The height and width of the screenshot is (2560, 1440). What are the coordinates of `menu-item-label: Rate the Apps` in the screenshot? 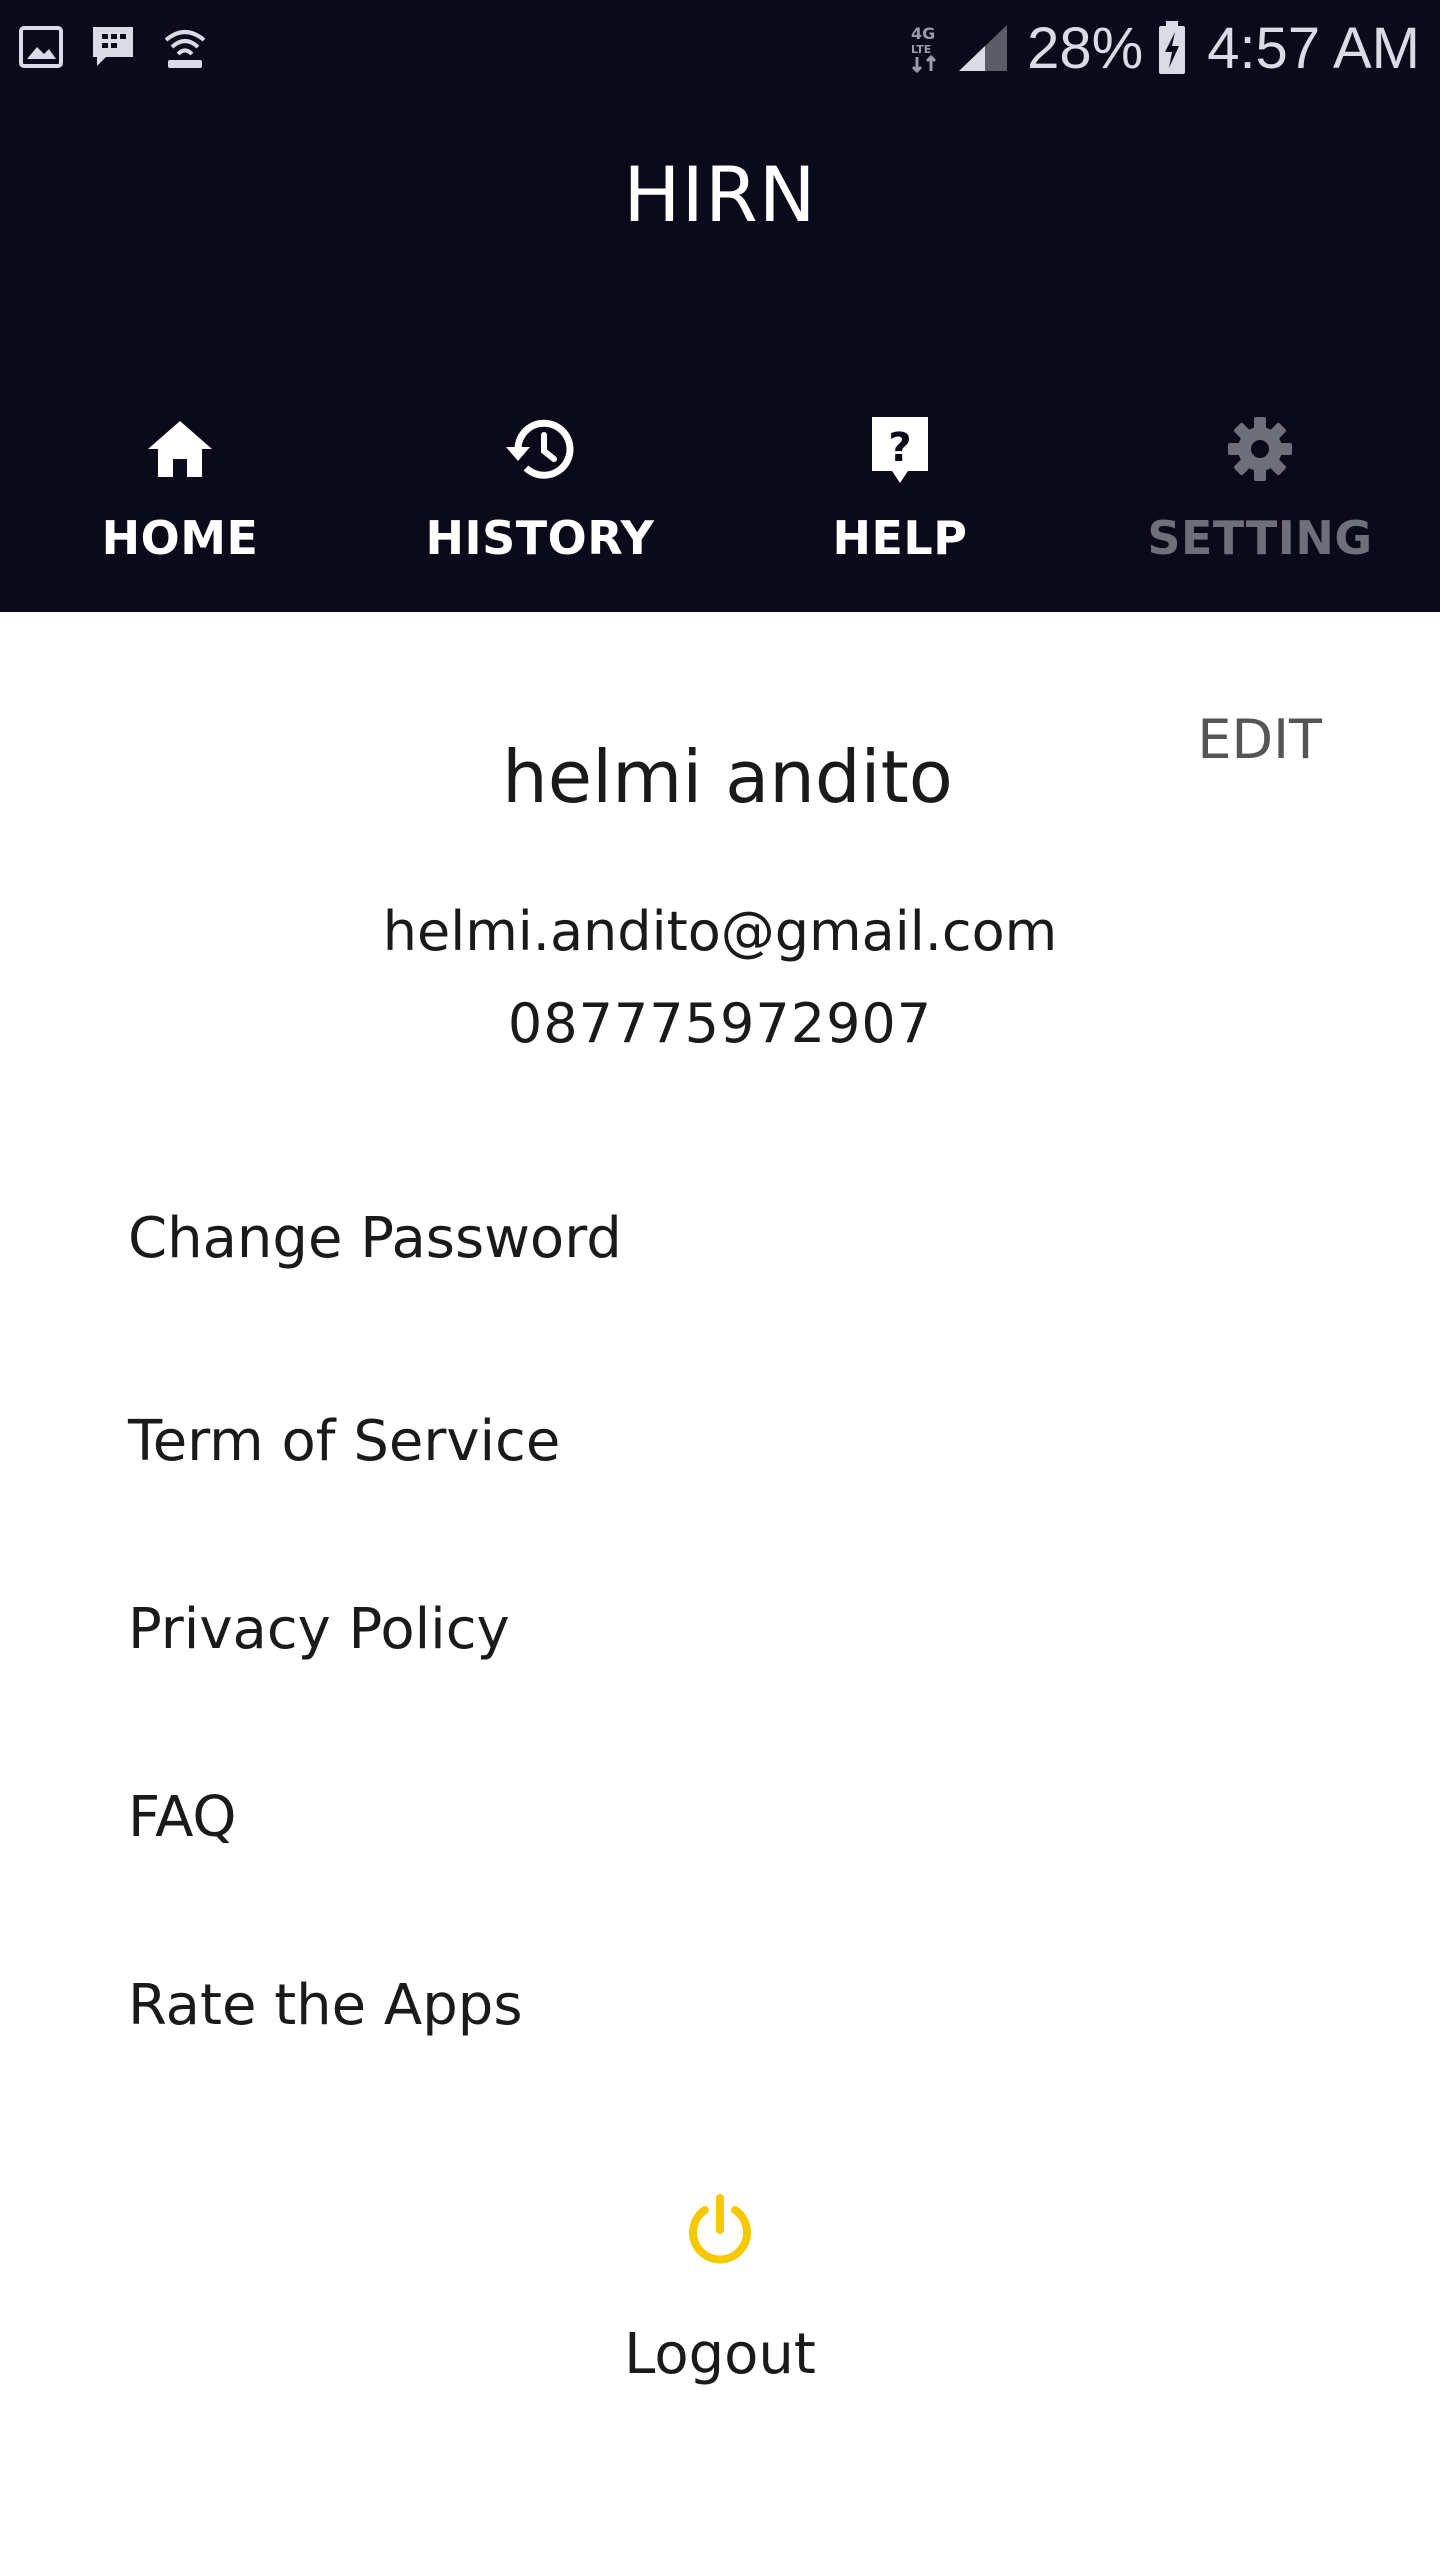 It's located at (325, 2005).